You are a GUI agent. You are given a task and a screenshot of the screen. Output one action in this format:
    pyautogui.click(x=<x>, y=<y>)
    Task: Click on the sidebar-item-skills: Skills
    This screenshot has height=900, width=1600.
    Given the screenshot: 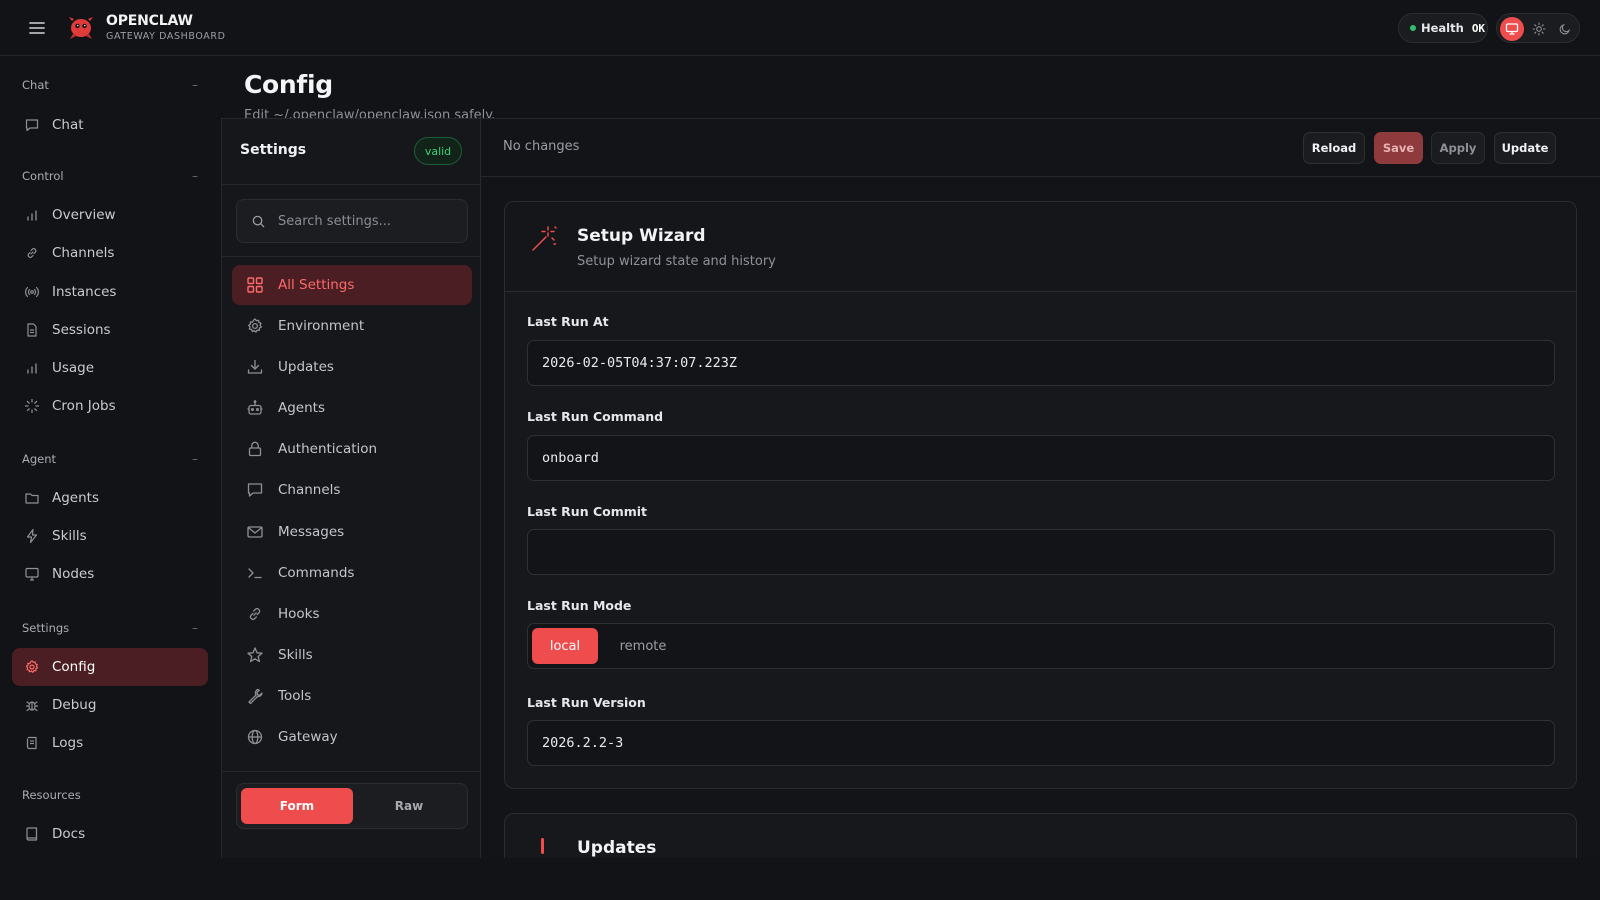 What is the action you would take?
    pyautogui.click(x=110, y=536)
    